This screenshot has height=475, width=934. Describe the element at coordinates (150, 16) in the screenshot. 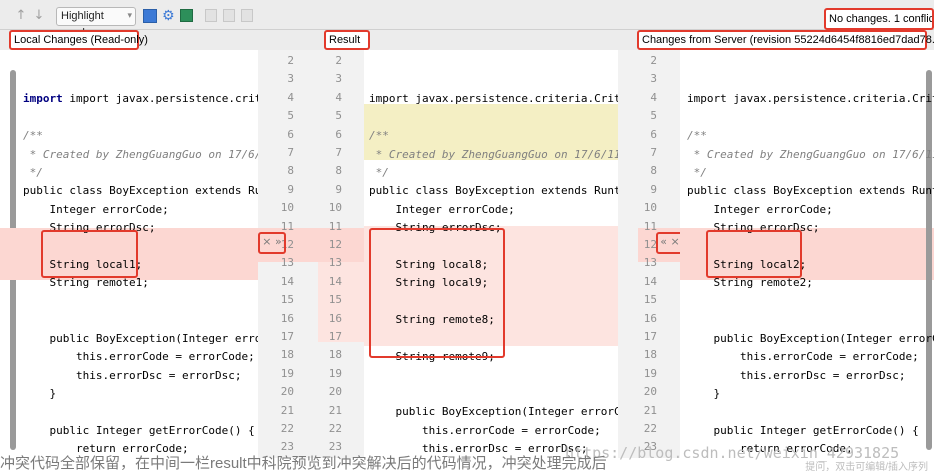

I see `side-by-side-view-icon` at that location.